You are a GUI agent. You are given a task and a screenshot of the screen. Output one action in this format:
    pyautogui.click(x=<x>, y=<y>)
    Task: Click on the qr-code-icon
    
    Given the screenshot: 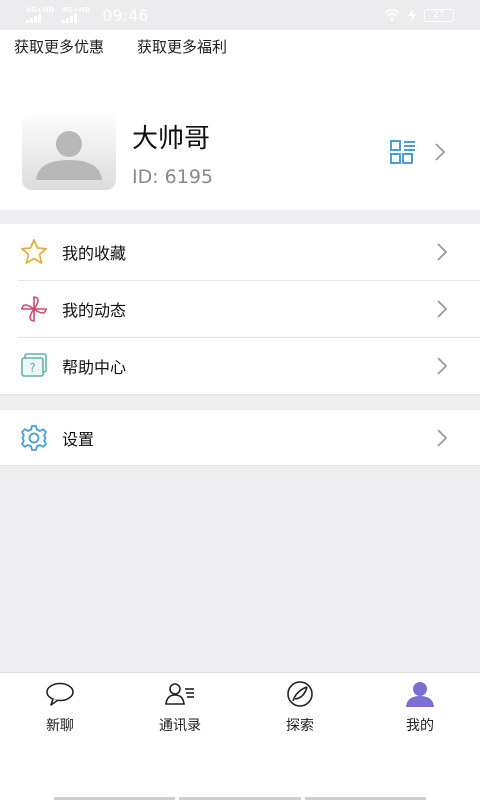 What is the action you would take?
    pyautogui.click(x=403, y=152)
    